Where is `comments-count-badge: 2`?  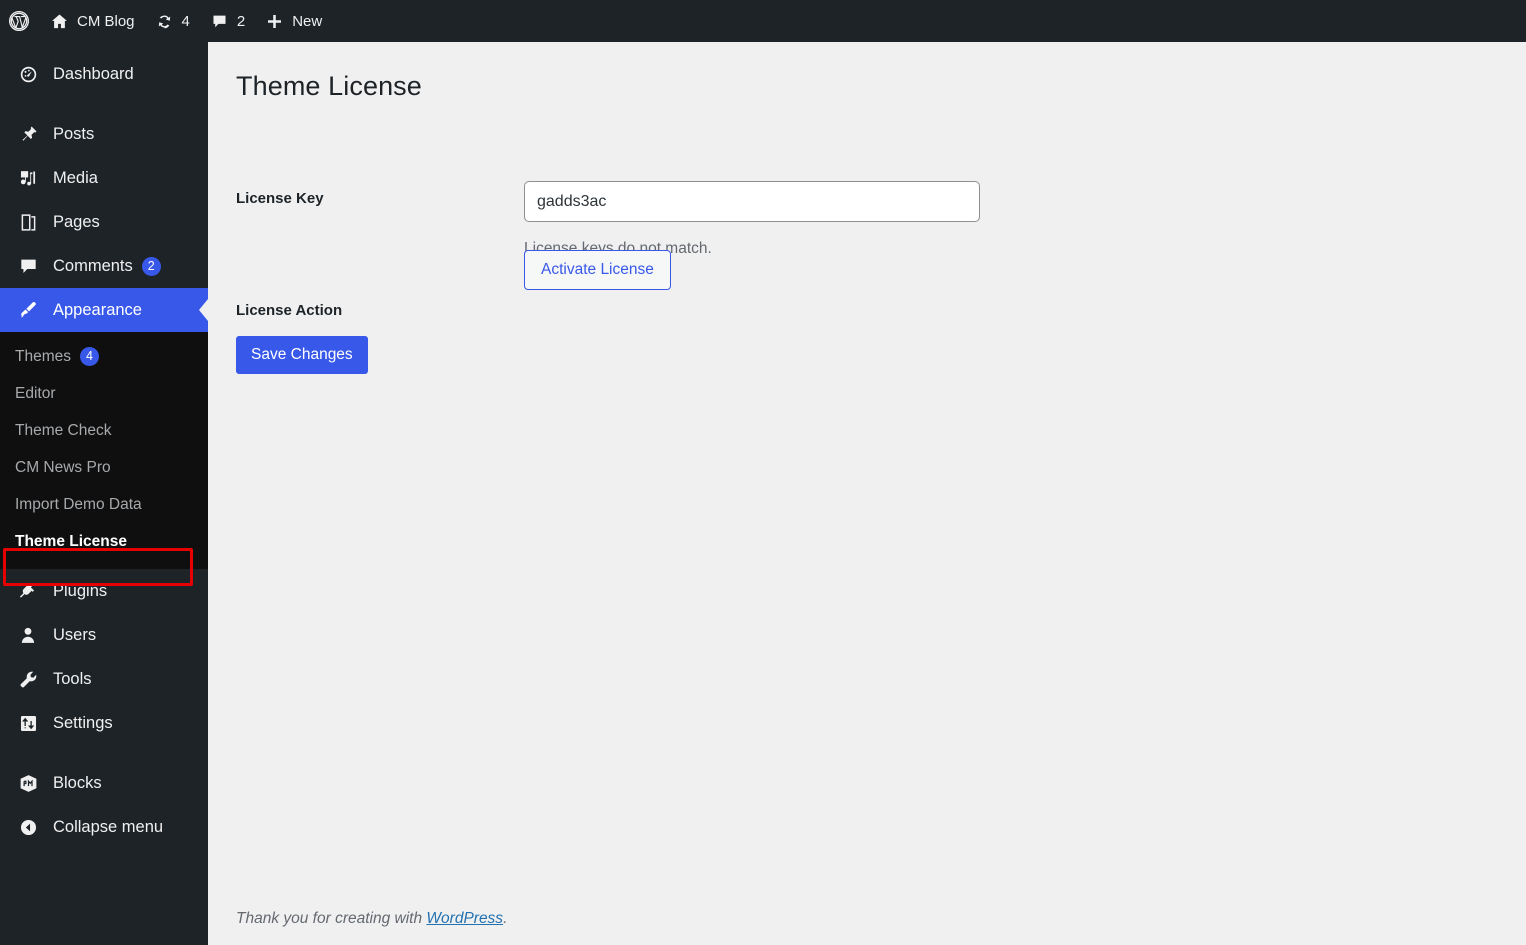
comments-count-badge: 2 is located at coordinates (151, 266).